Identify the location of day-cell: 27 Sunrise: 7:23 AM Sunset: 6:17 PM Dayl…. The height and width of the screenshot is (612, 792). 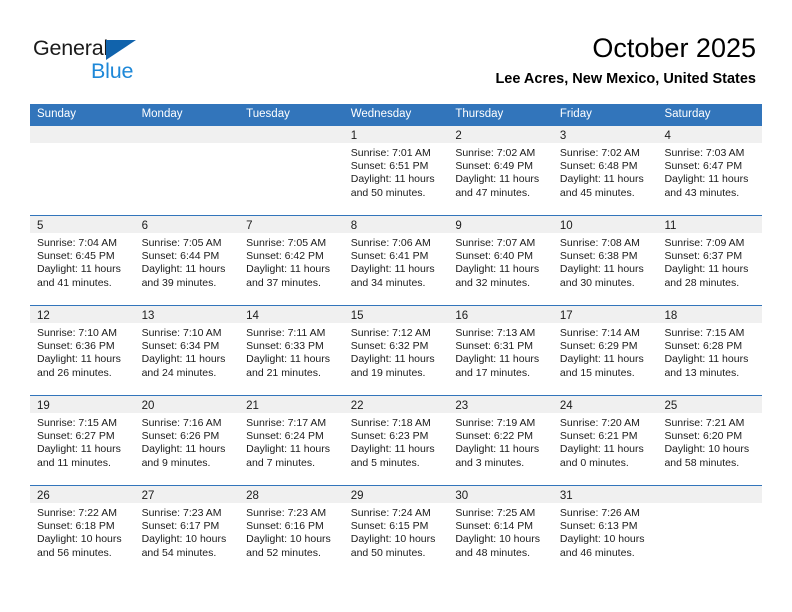
(187, 530).